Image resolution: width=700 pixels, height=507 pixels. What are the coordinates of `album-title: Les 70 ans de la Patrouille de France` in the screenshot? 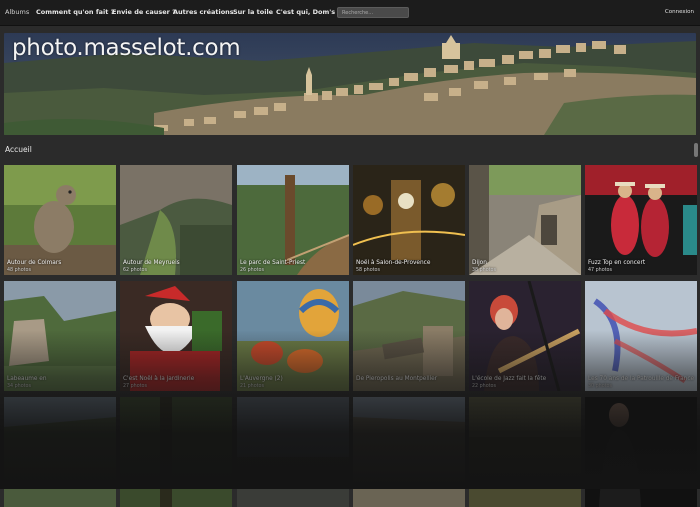 It's located at (641, 379).